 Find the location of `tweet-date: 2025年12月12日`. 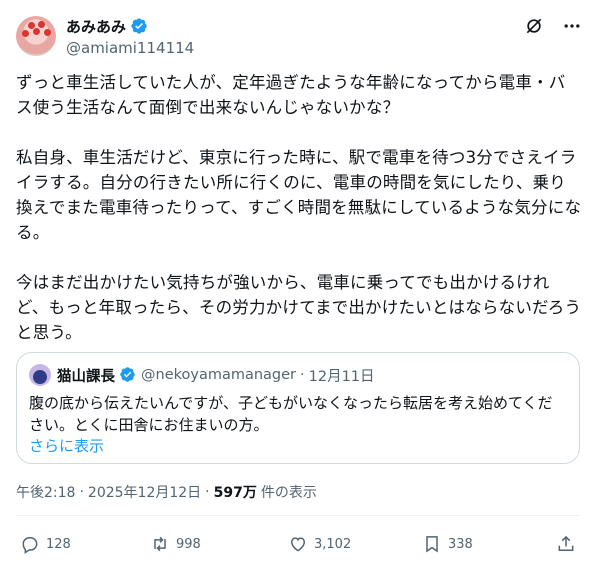

tweet-date: 2025年12月12日 is located at coordinates (144, 492).